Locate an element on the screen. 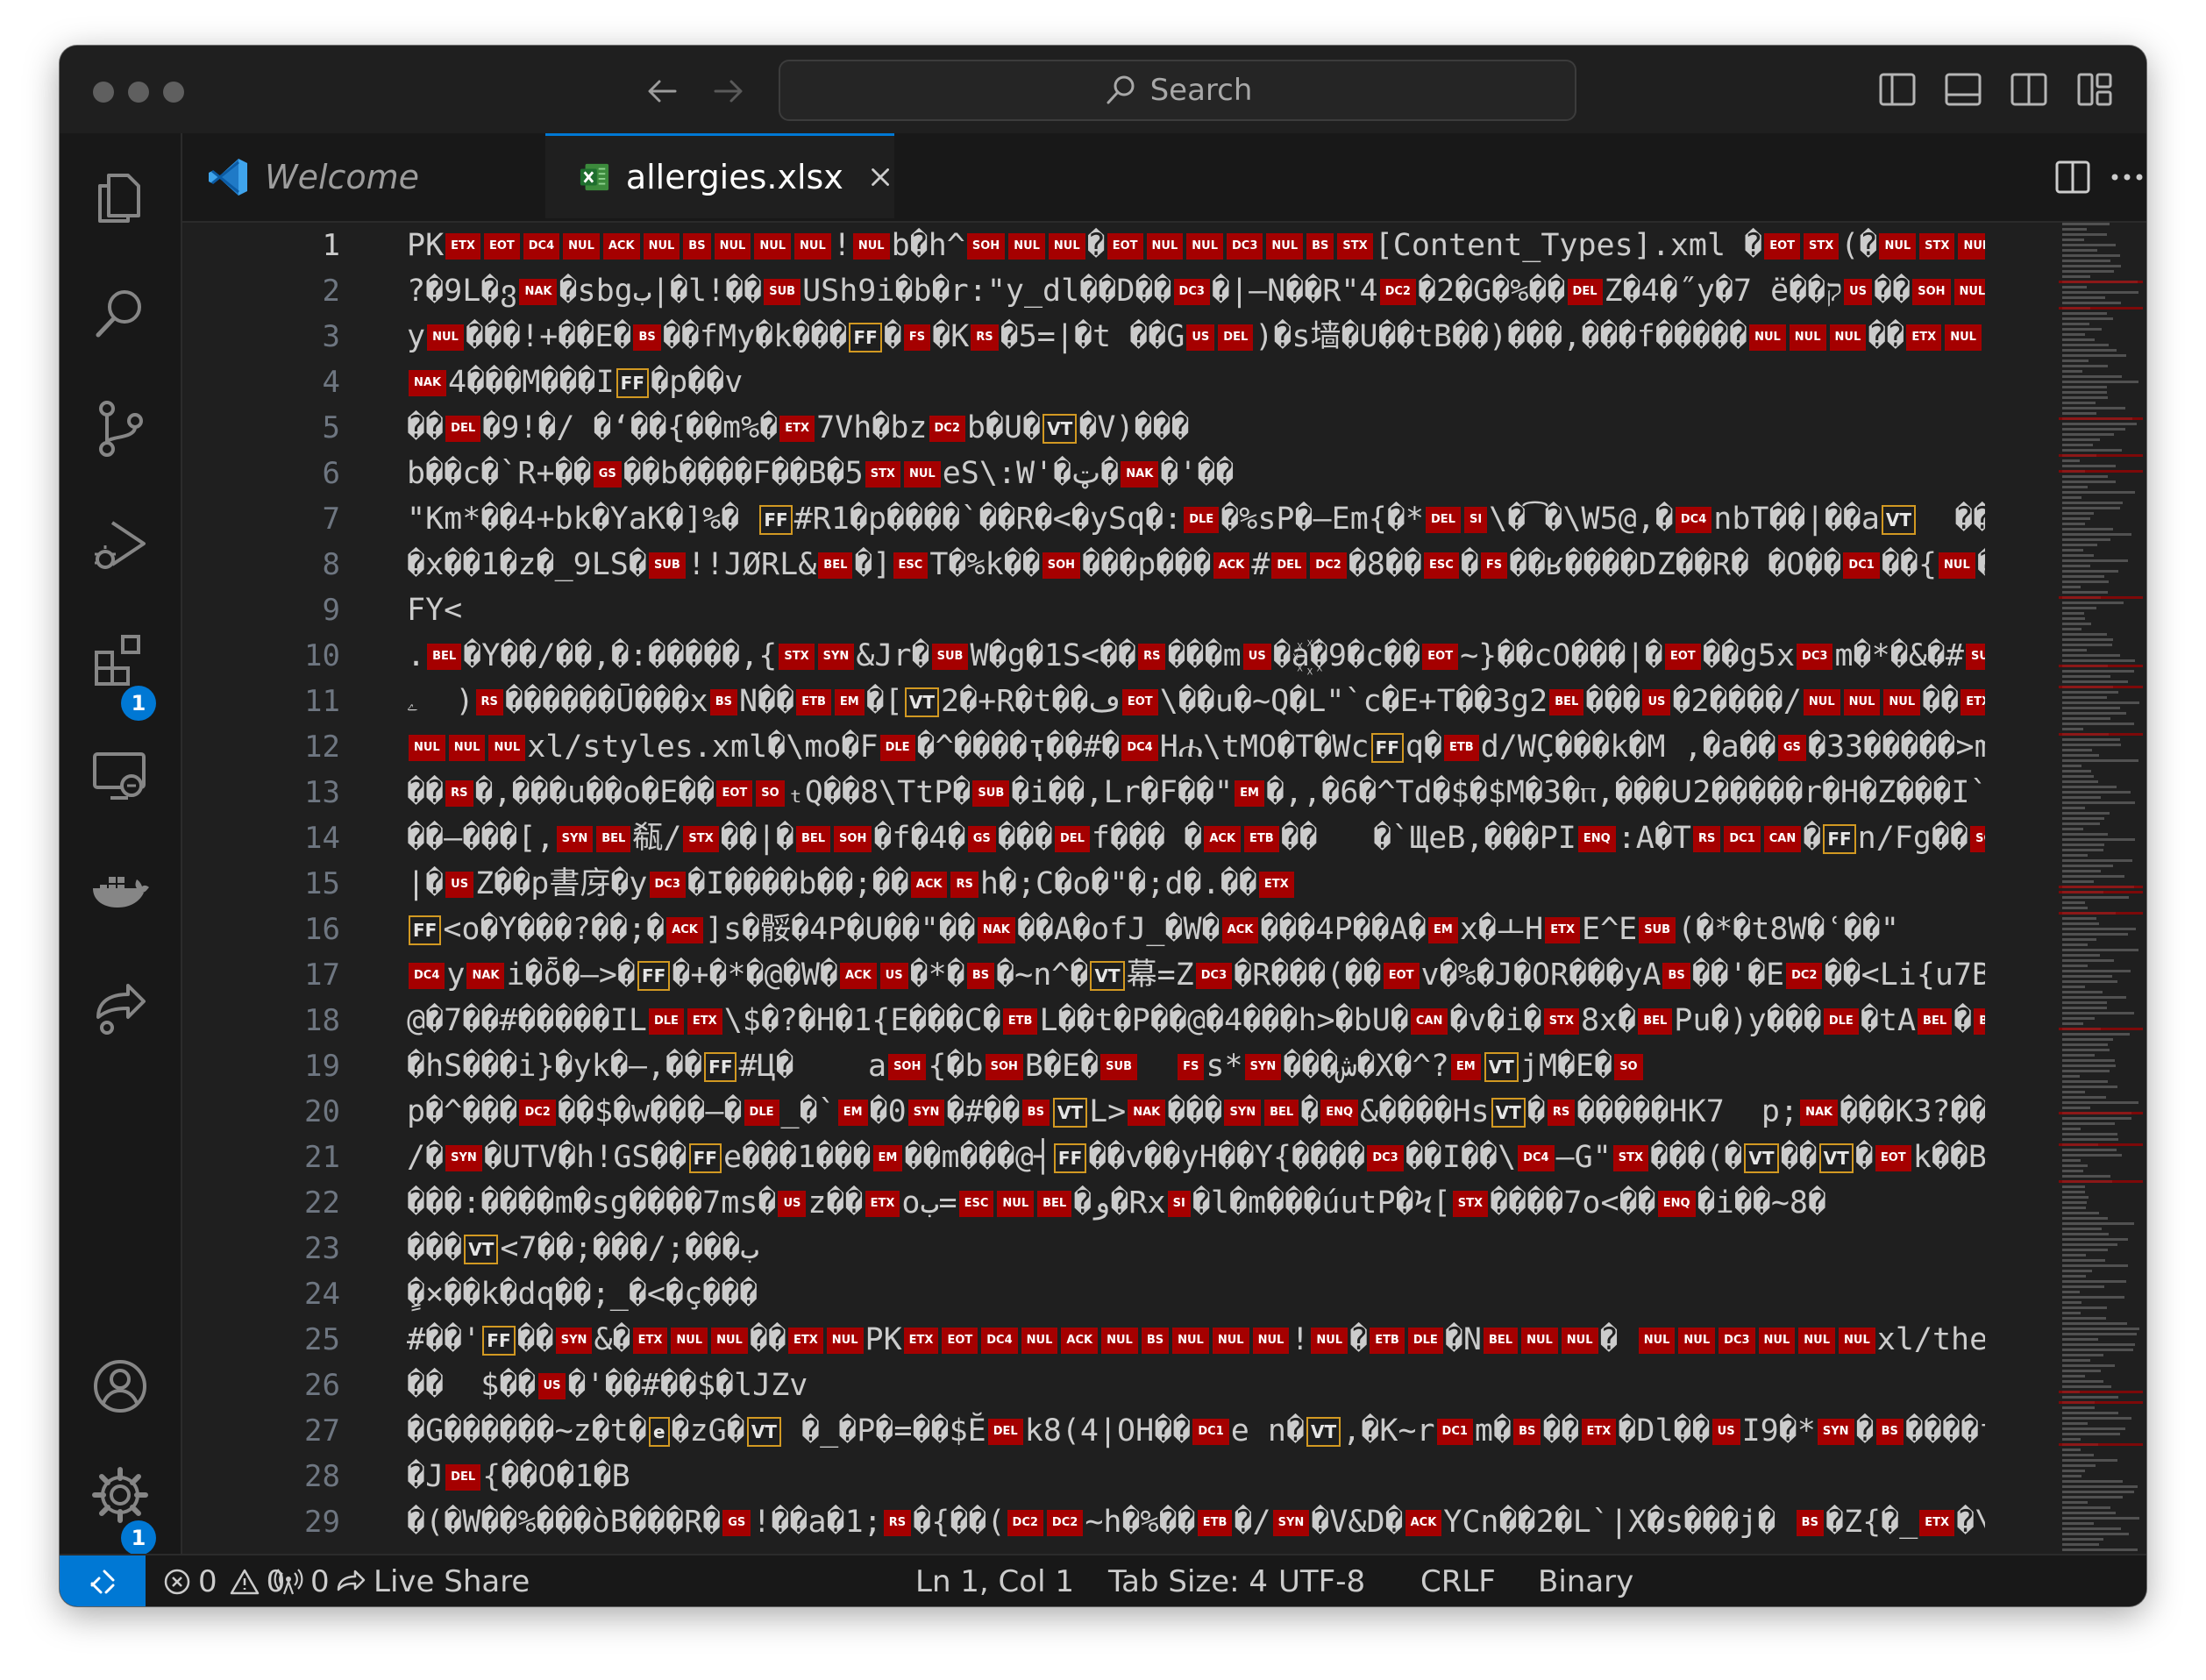 This screenshot has height=1680, width=2206. cursor-position: Ln 1, Col 1 is located at coordinates (994, 1580).